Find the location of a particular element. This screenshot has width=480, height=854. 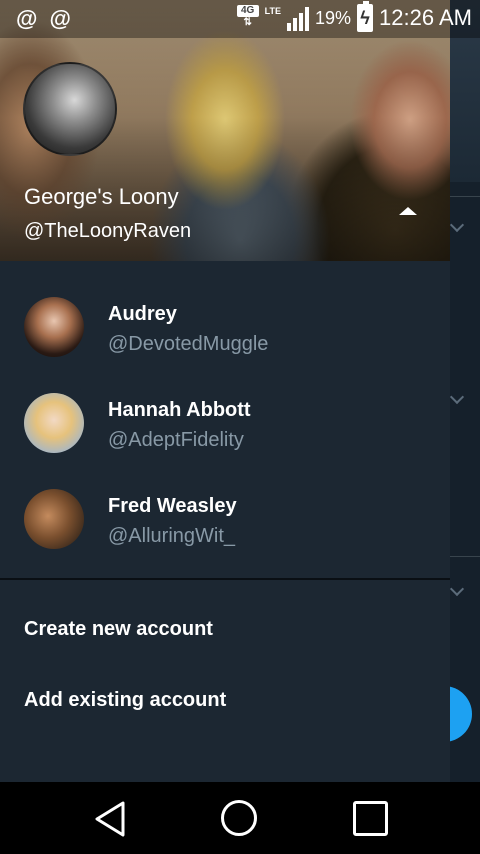

battery-percent: 19% is located at coordinates (333, 17).